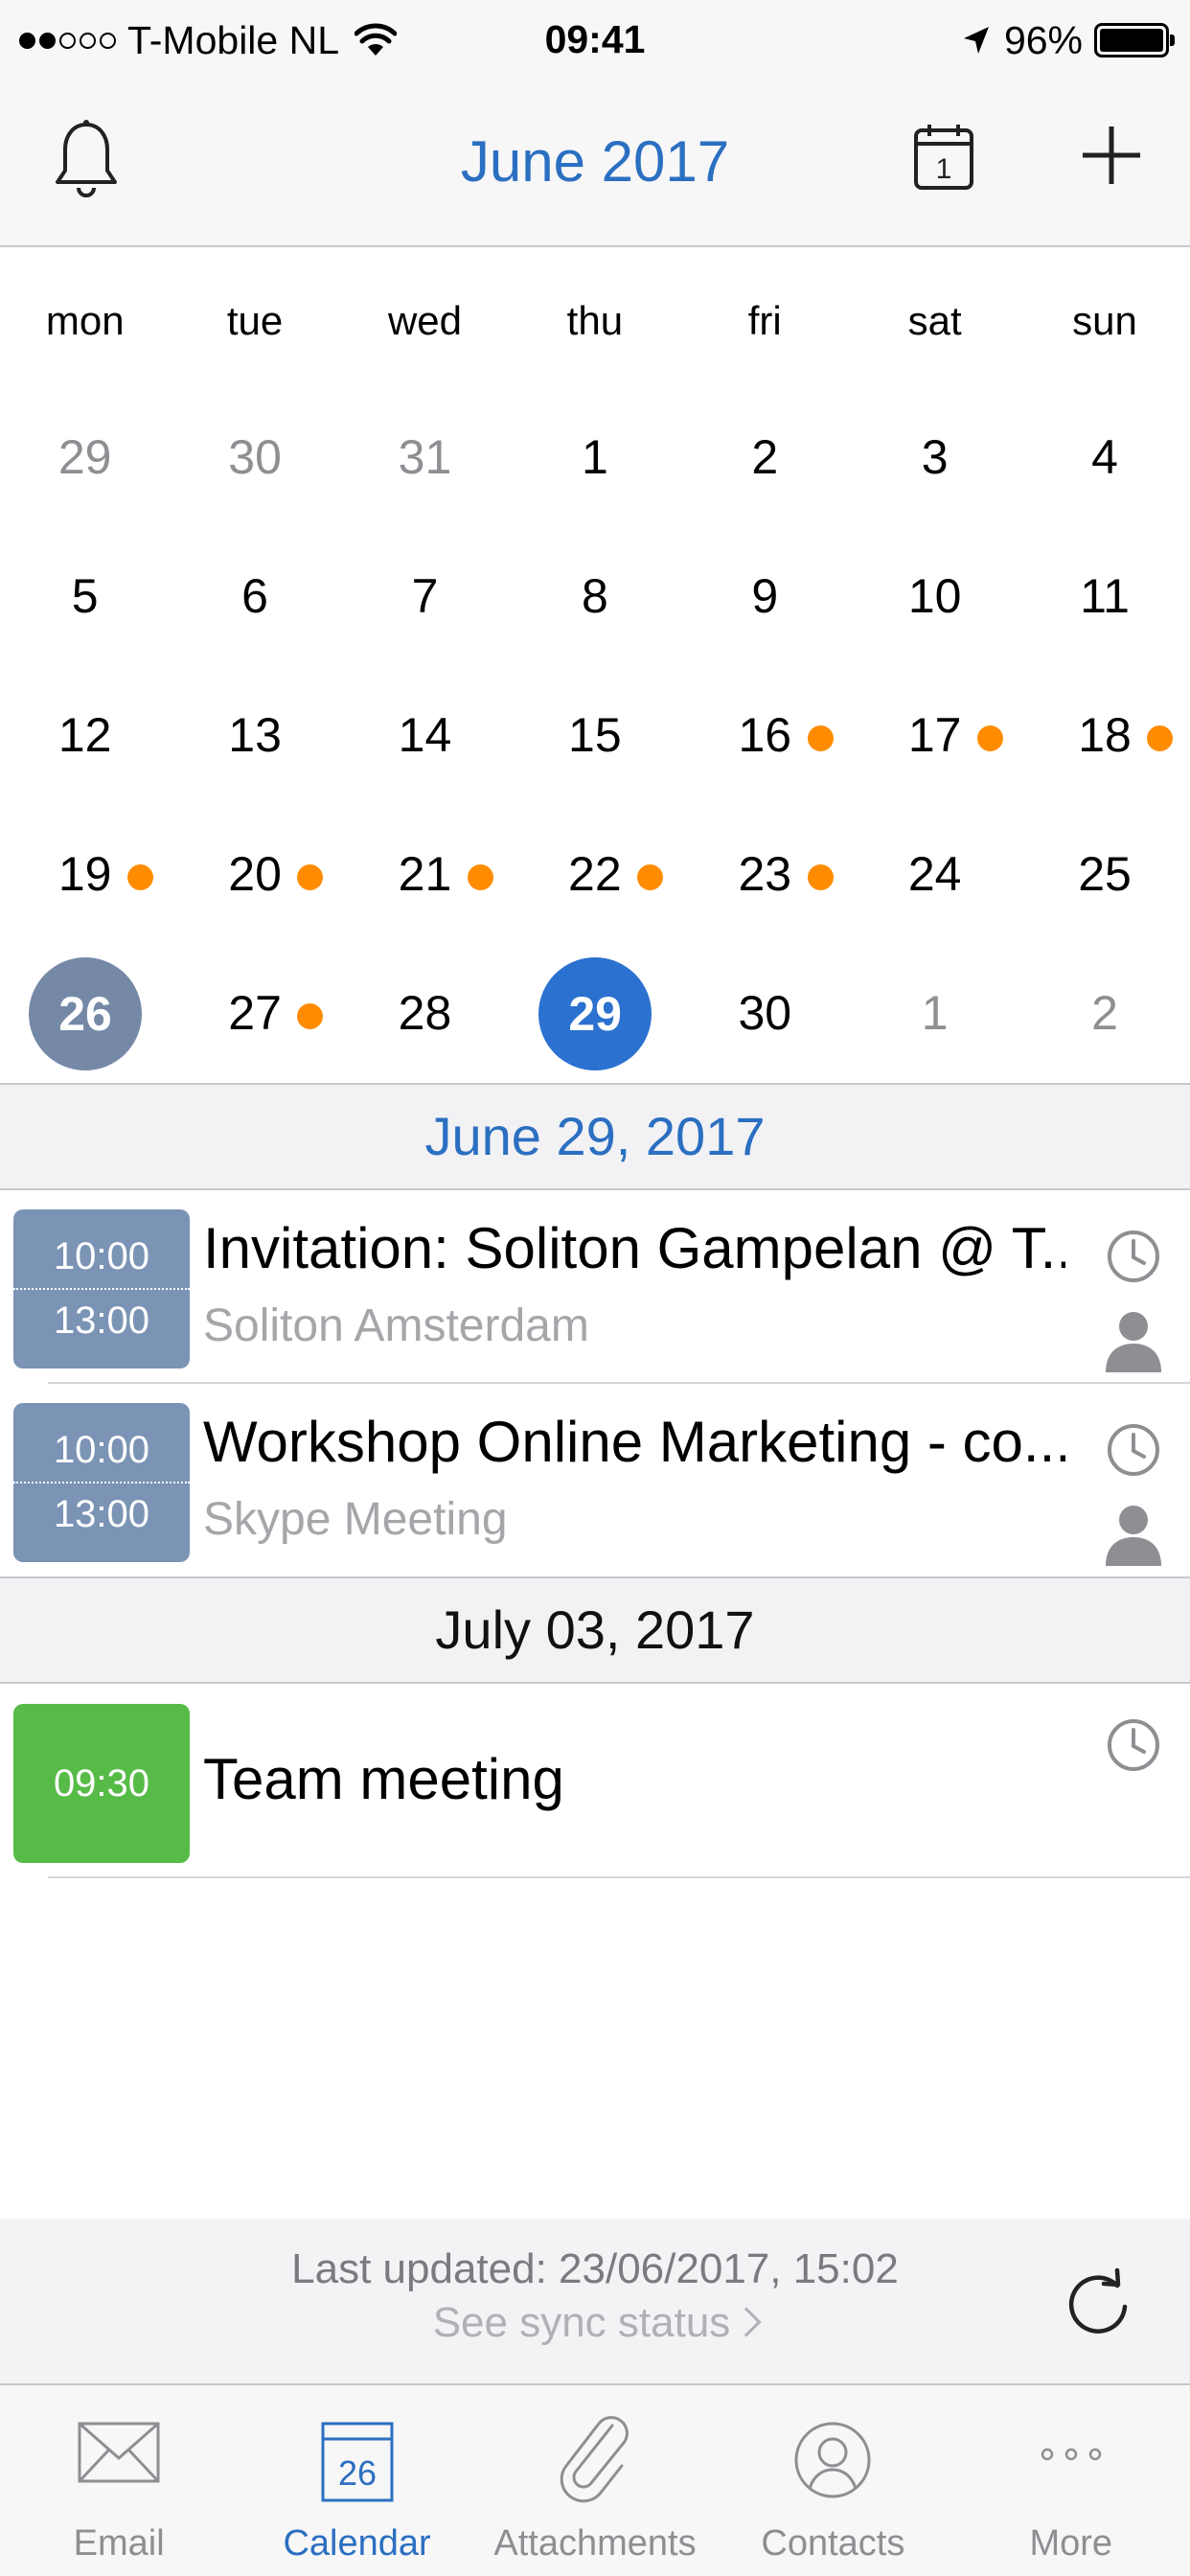 The width and height of the screenshot is (1190, 2576). I want to click on row-separator, so click(619, 1877).